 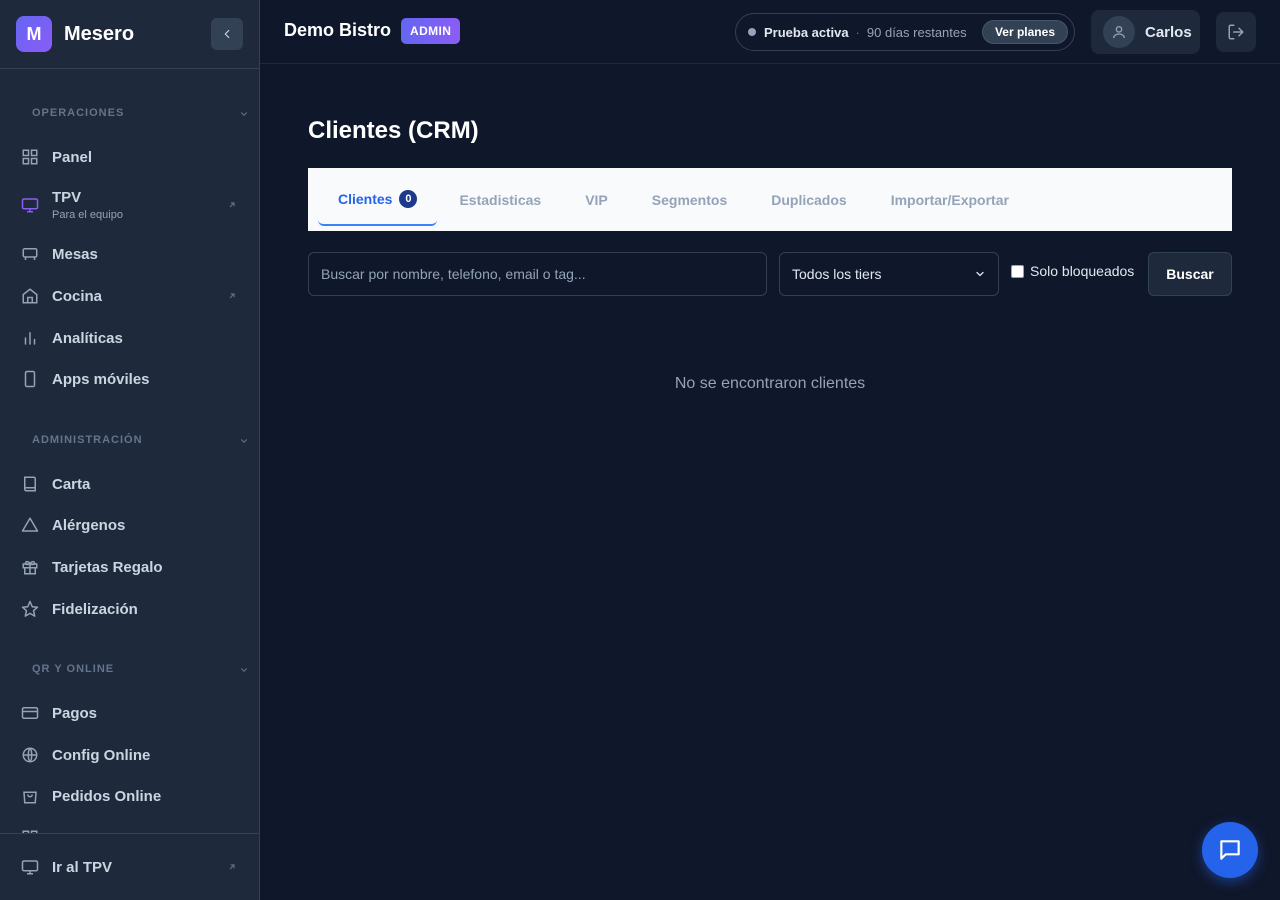 I want to click on sidebar-item-mesas: Mesas, so click(x=129, y=254).